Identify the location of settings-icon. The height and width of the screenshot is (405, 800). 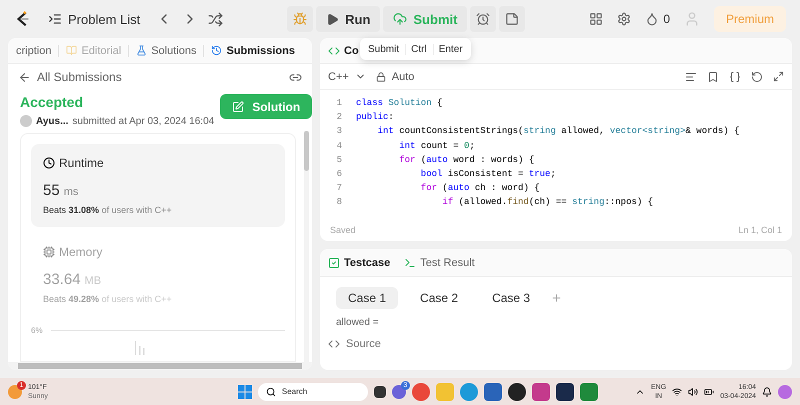
(624, 19).